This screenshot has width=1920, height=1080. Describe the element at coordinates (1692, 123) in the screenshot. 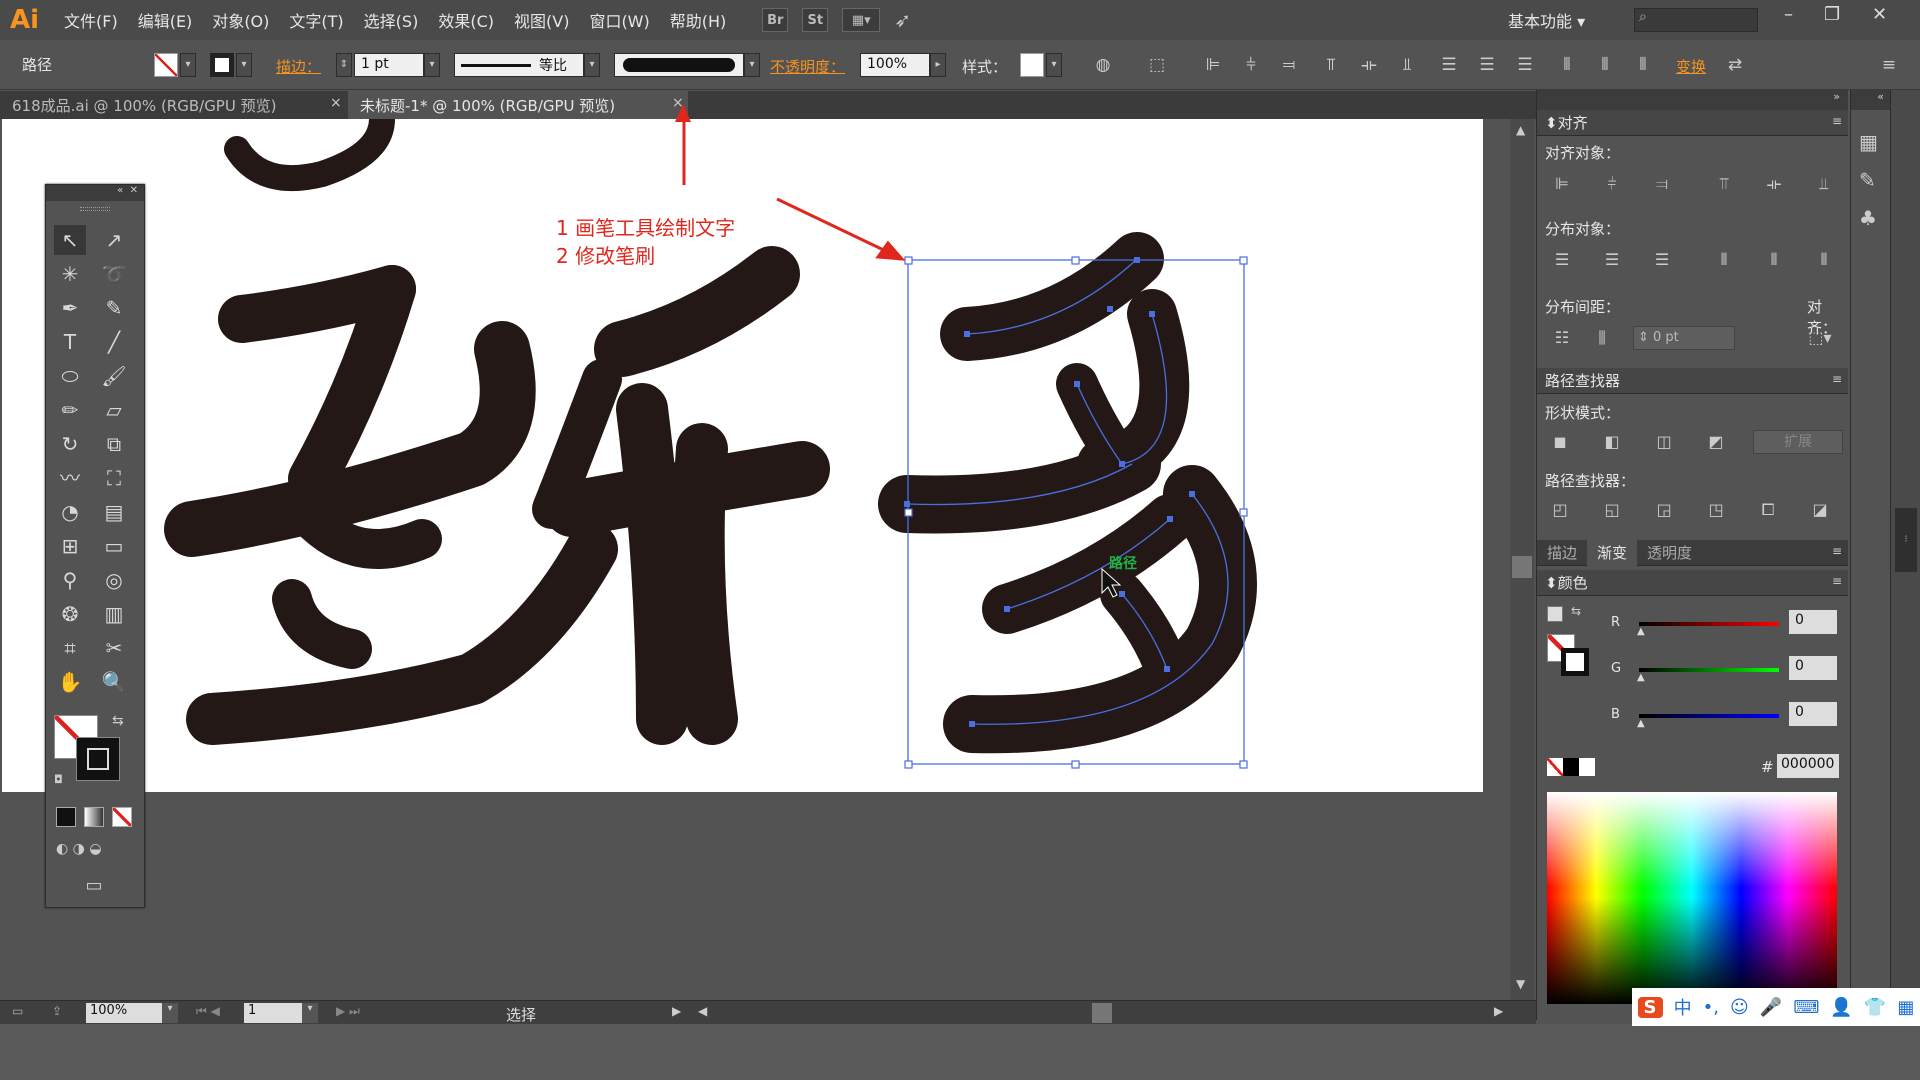

I see `align-panel-header: ⬍ 对齐 ≡` at that location.